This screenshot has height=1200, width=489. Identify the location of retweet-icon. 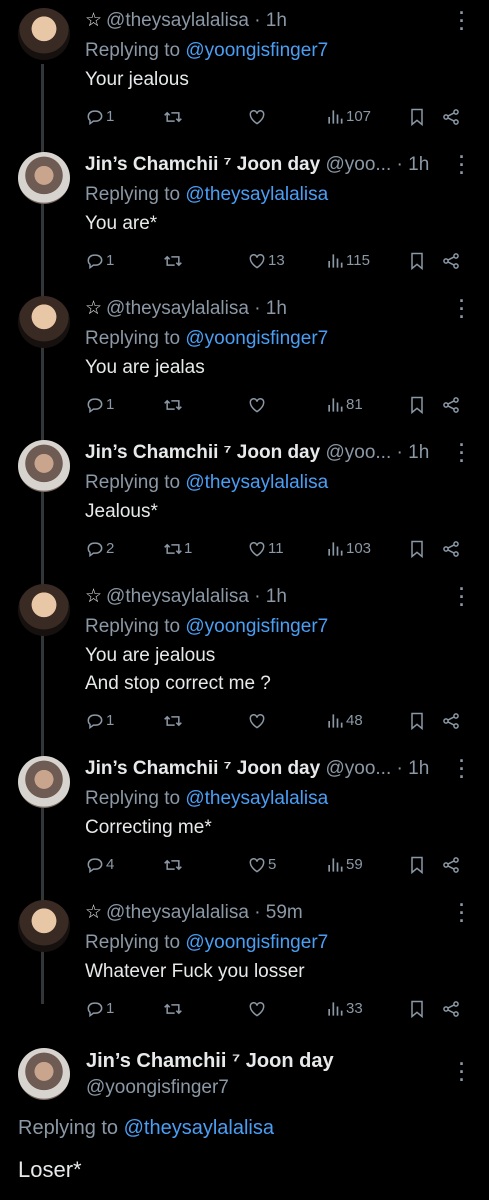
(173, 261).